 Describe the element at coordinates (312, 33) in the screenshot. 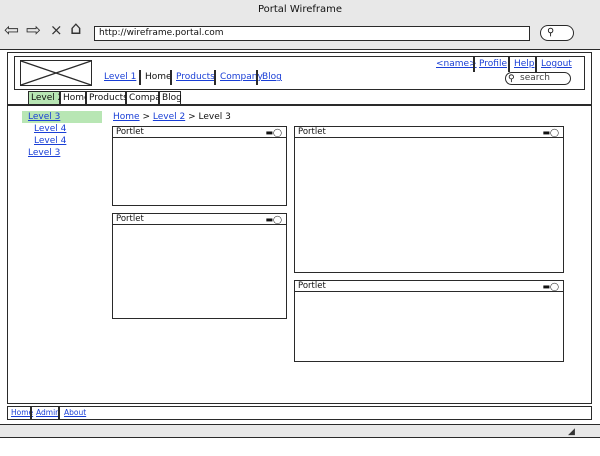

I see `address-bar: http://wireframe.portal.com` at that location.